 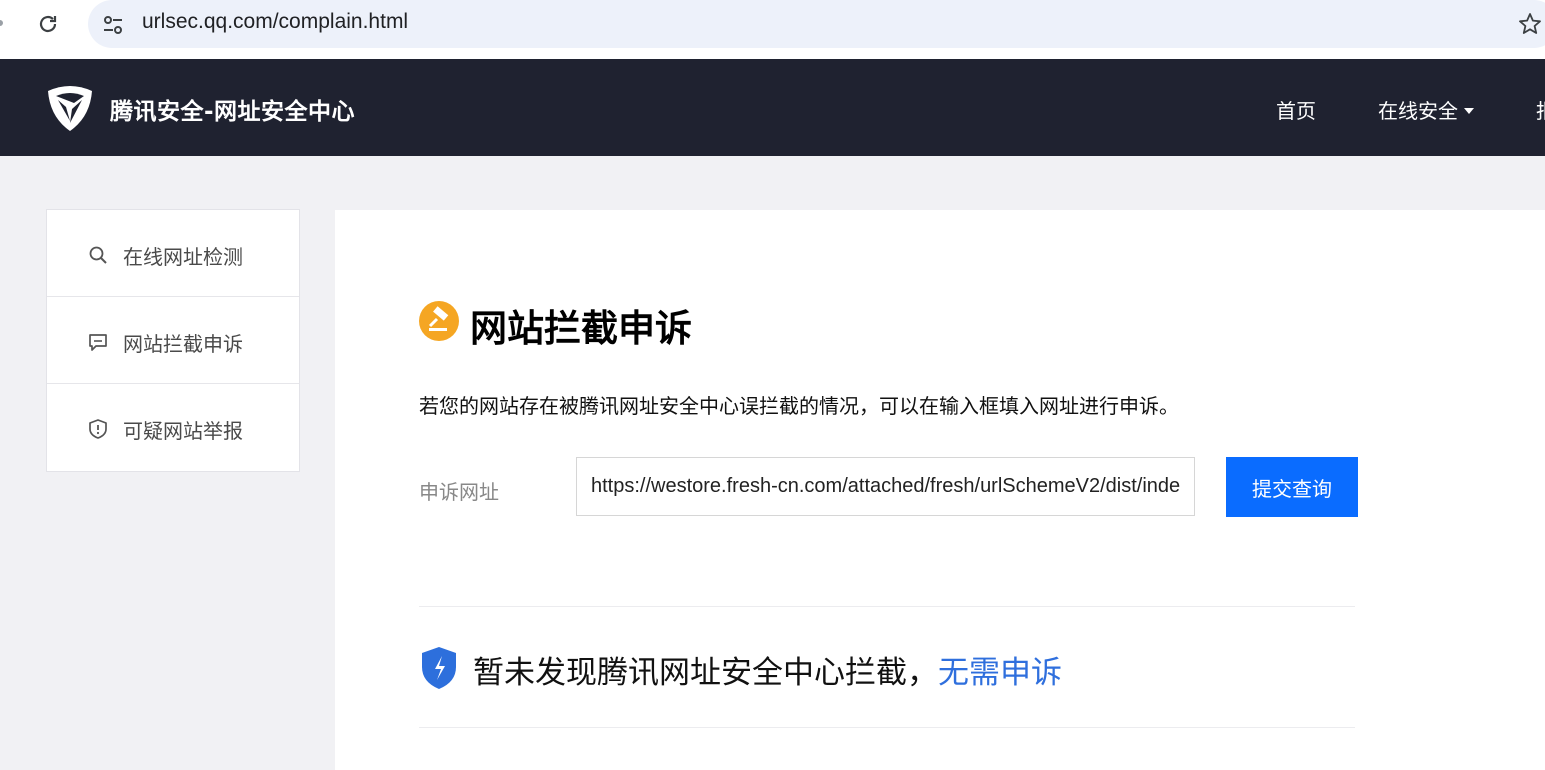 I want to click on no-complaint-needed-link: 无需申诉, so click(x=1000, y=673).